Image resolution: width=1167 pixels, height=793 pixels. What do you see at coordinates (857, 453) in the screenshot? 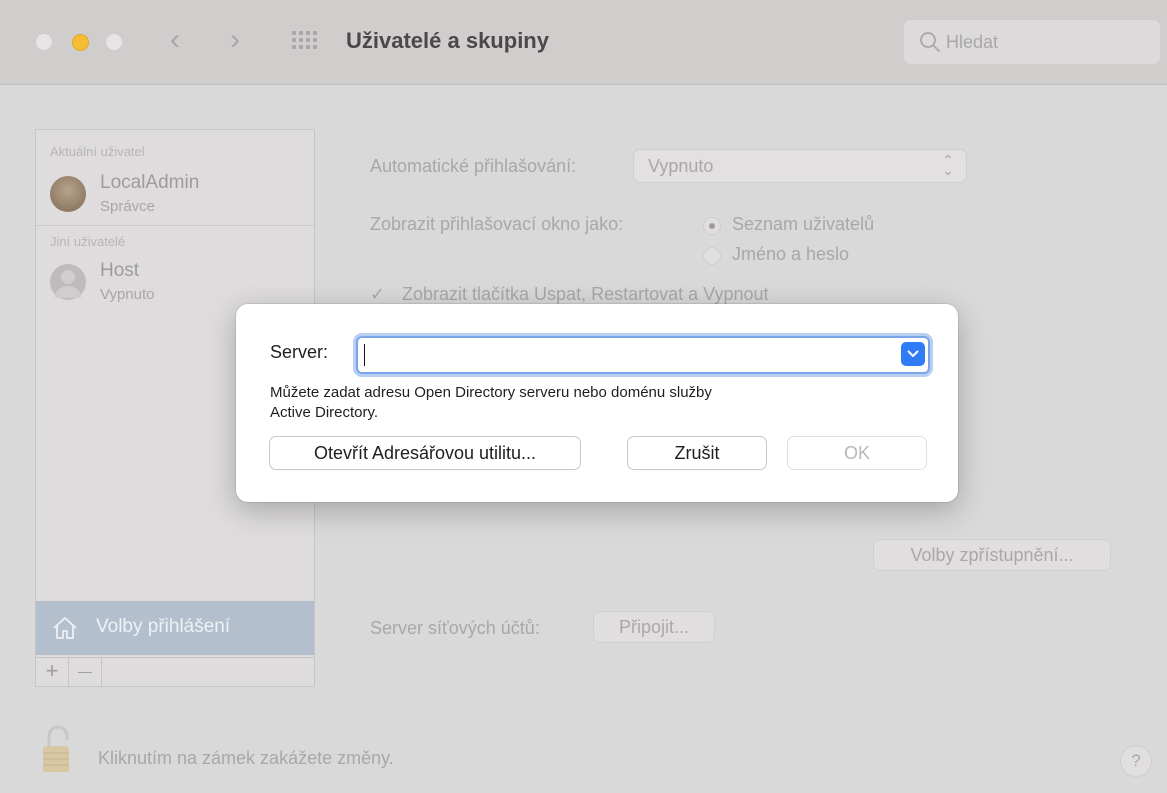
I see `ok-button: OK` at bounding box center [857, 453].